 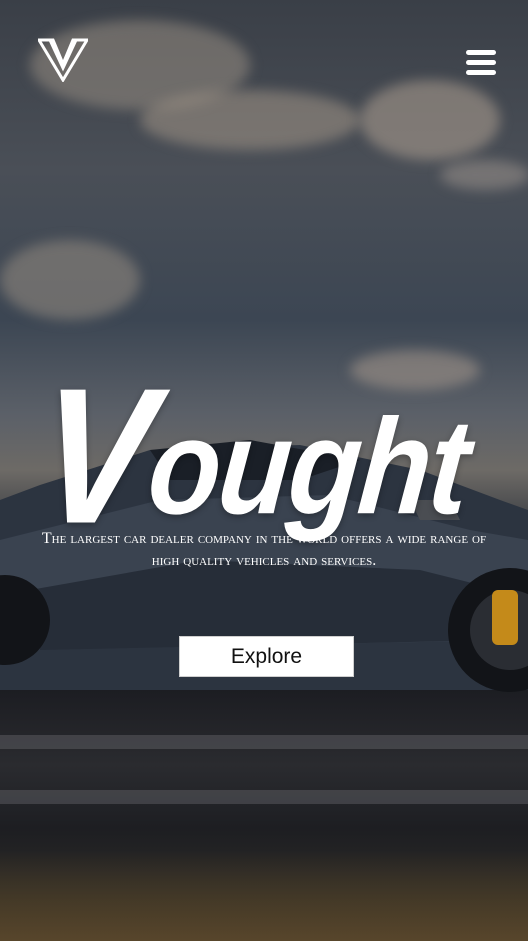 I want to click on v-logo-icon, so click(x=63, y=60).